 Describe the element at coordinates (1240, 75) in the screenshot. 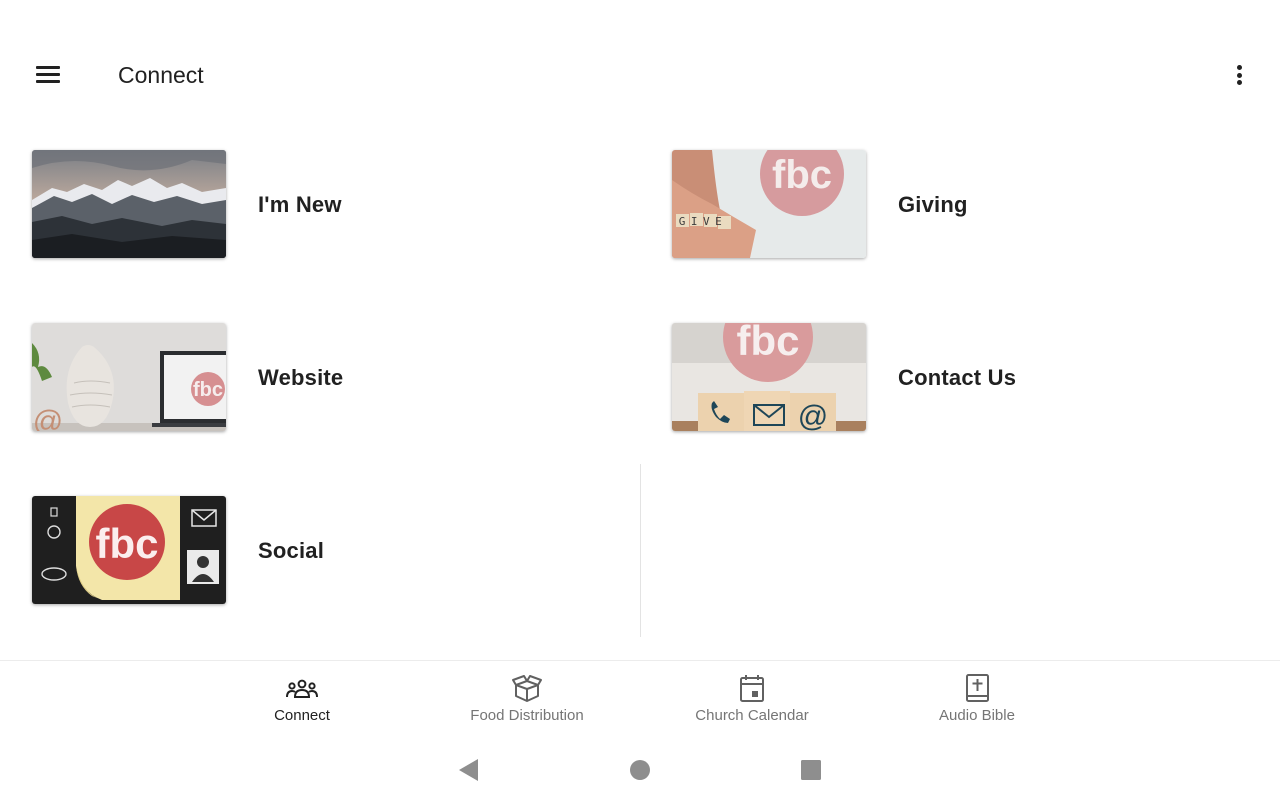

I see `more-vert-icon` at that location.